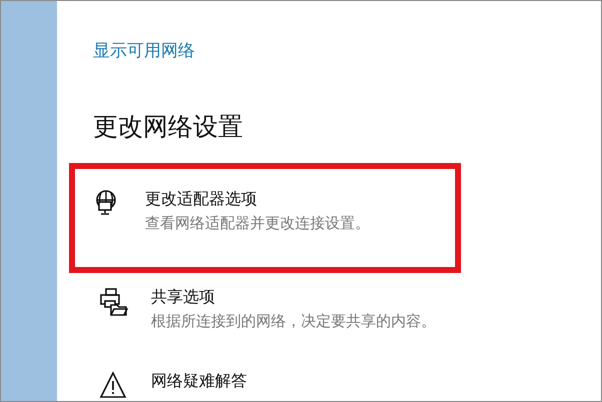 The width and height of the screenshot is (602, 402). I want to click on option-title: 网络疑难解答, so click(199, 381).